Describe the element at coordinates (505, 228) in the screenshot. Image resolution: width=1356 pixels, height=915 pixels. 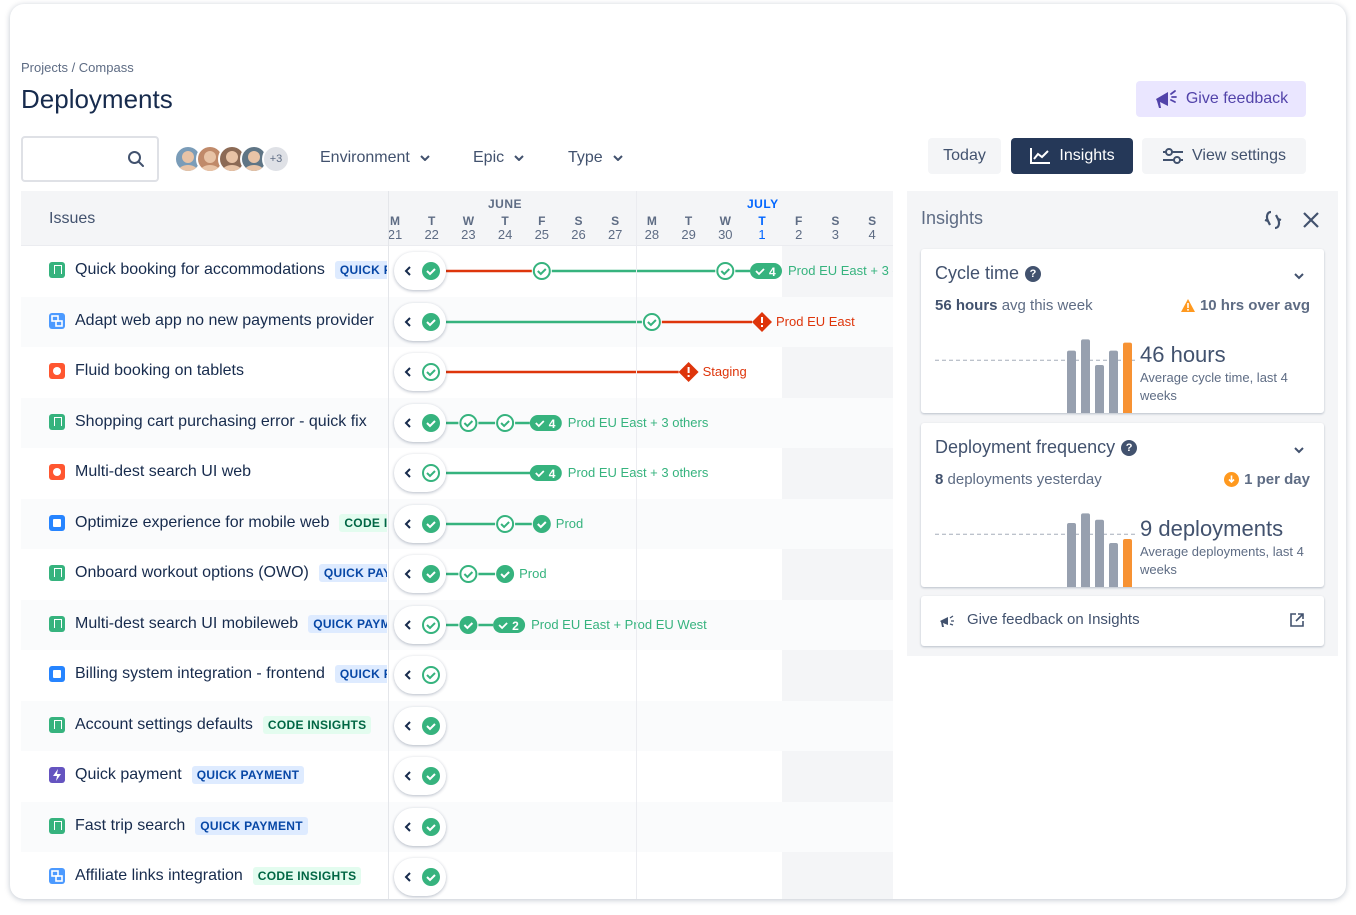
I see `day-column-header: T 24` at that location.